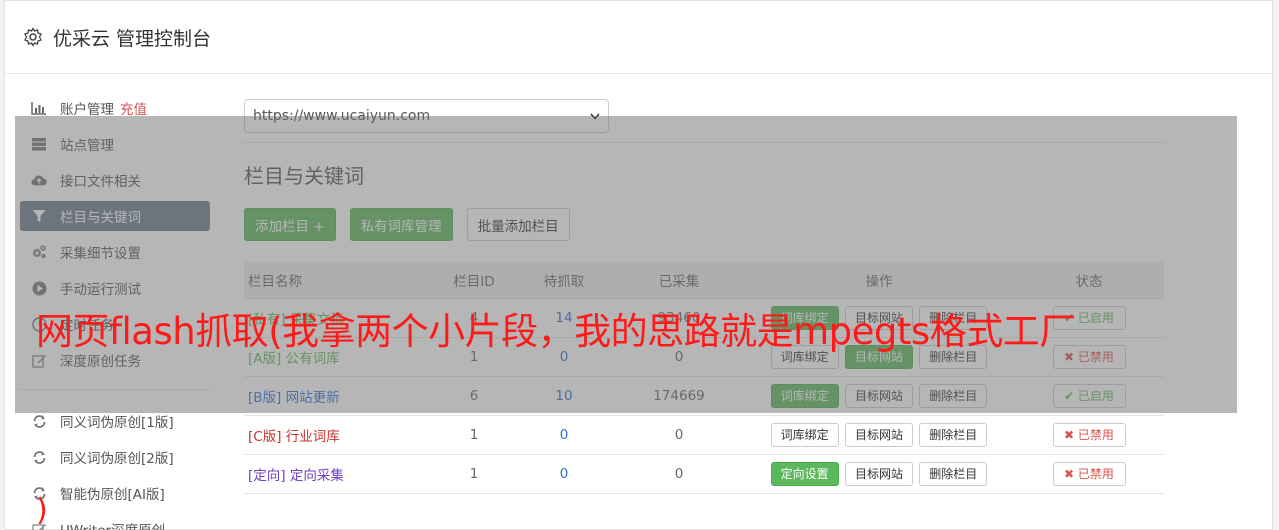 The height and width of the screenshot is (530, 1279). Describe the element at coordinates (316, 475) in the screenshot. I see `column-name: 定向采集` at that location.